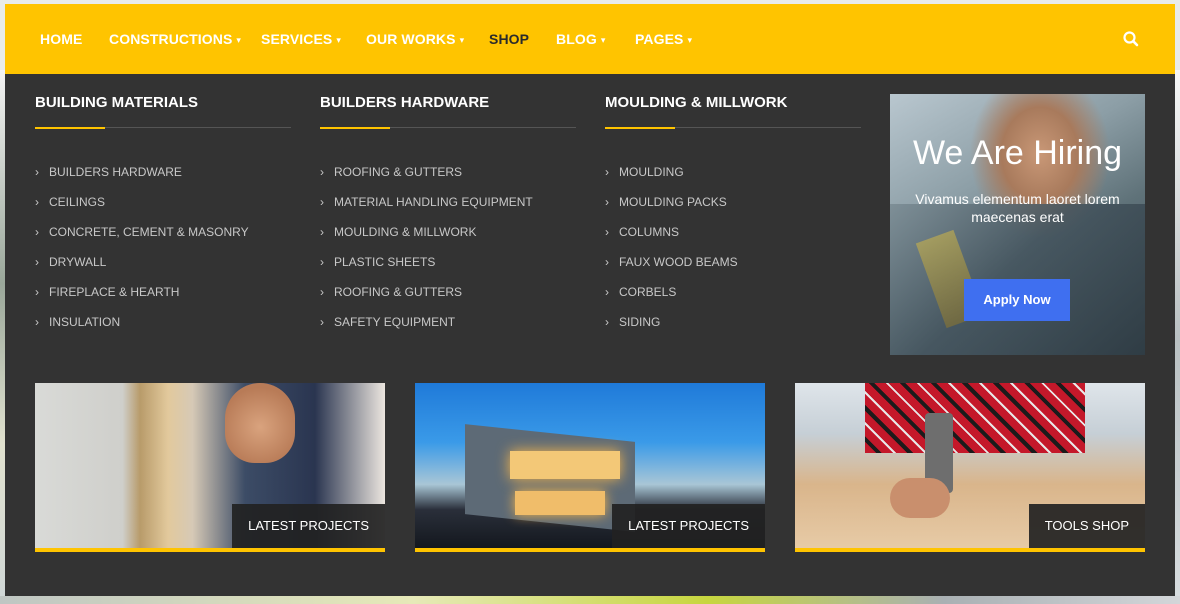  I want to click on apply-now-button: Apply Now, so click(1017, 300).